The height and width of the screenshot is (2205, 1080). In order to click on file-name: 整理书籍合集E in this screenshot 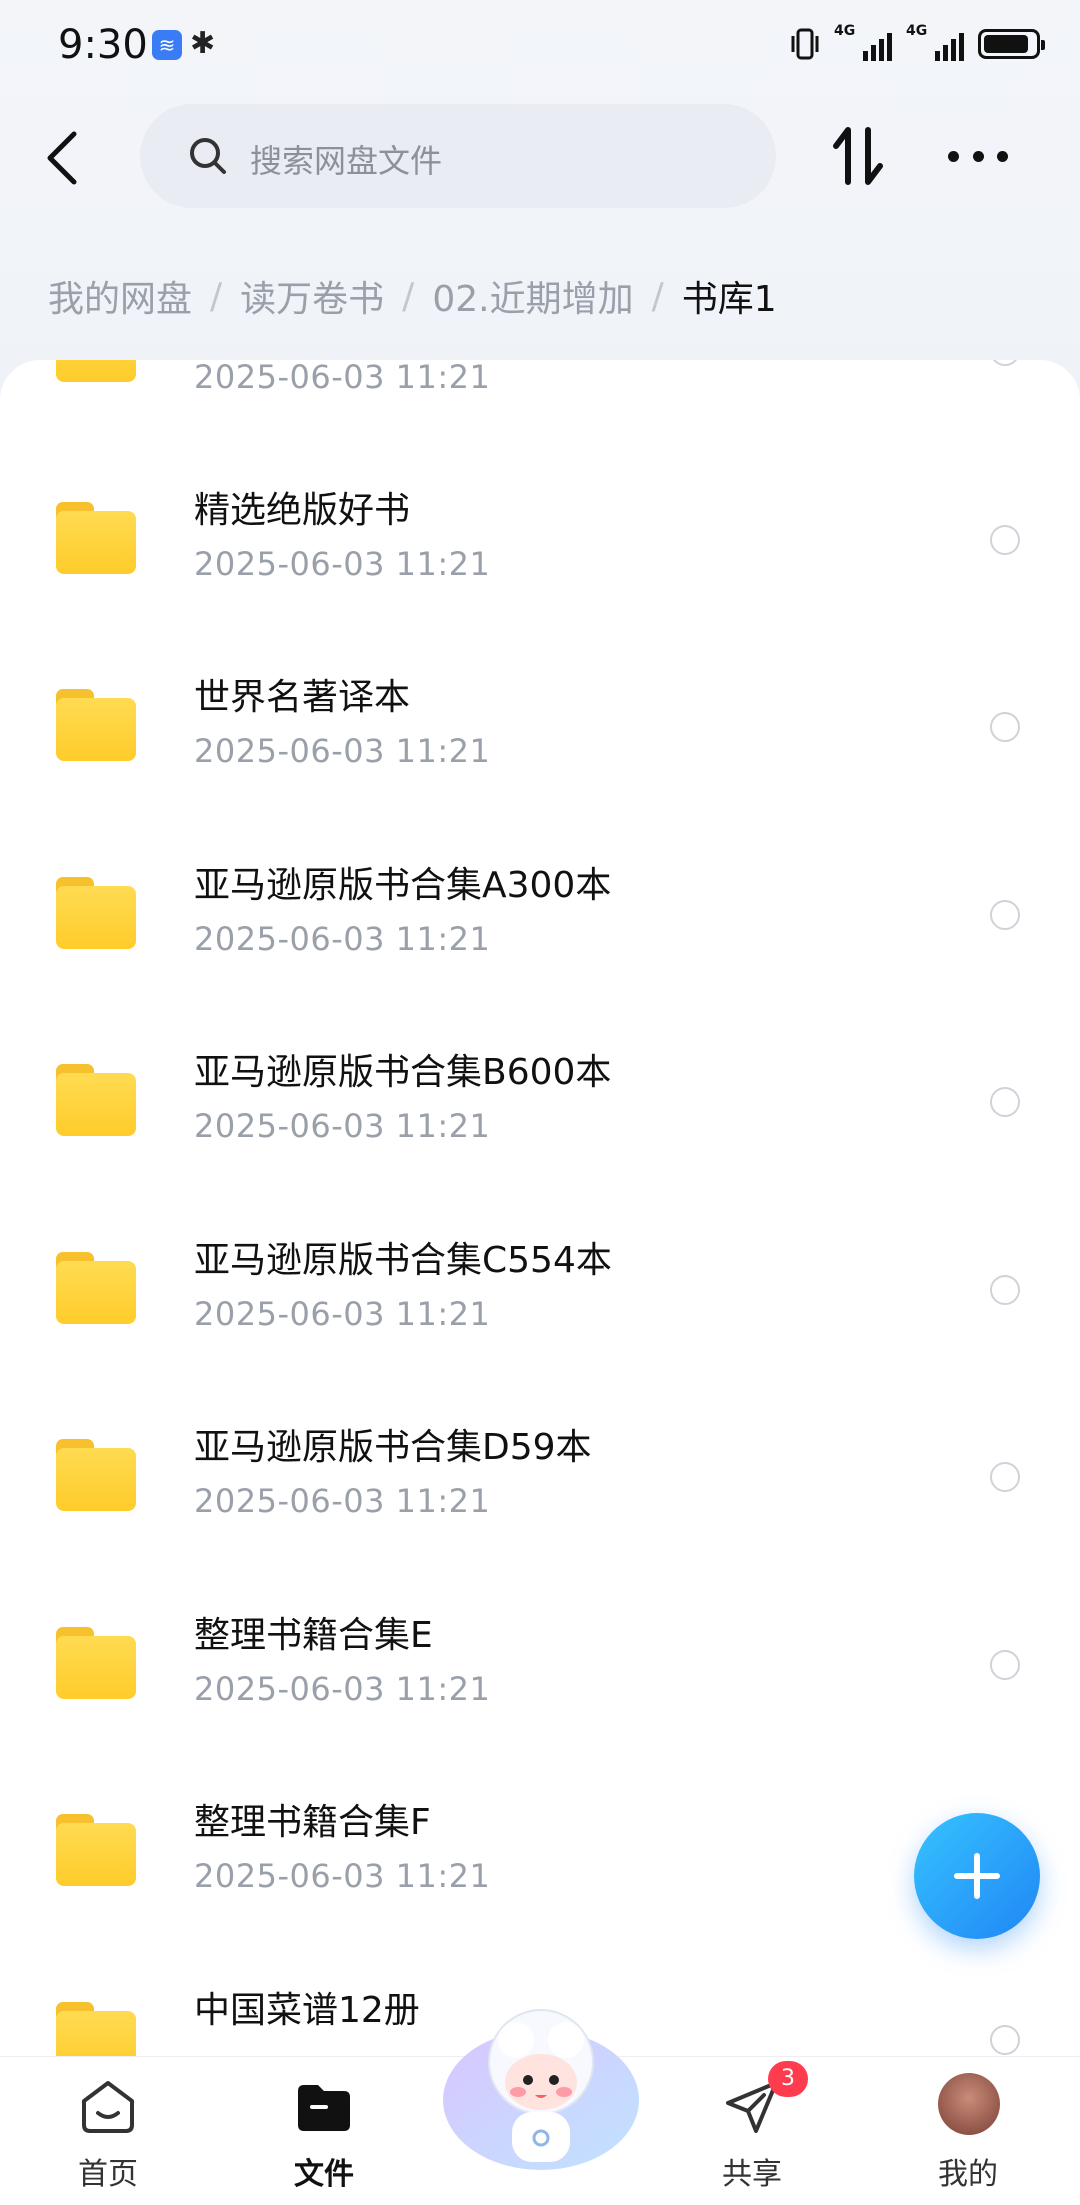, I will do `click(313, 1635)`.